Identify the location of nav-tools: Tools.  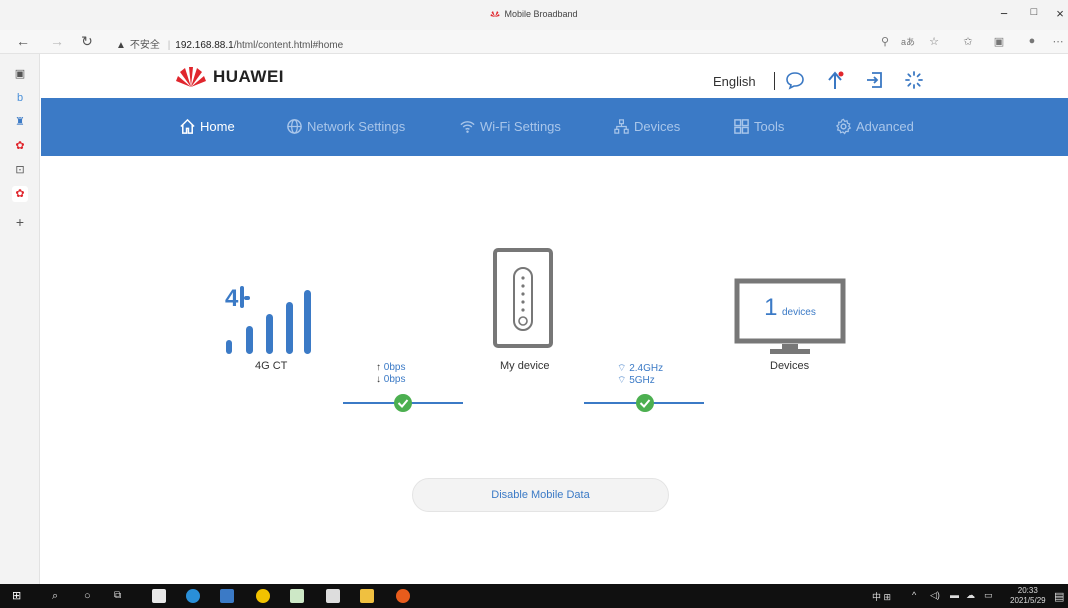
(758, 126).